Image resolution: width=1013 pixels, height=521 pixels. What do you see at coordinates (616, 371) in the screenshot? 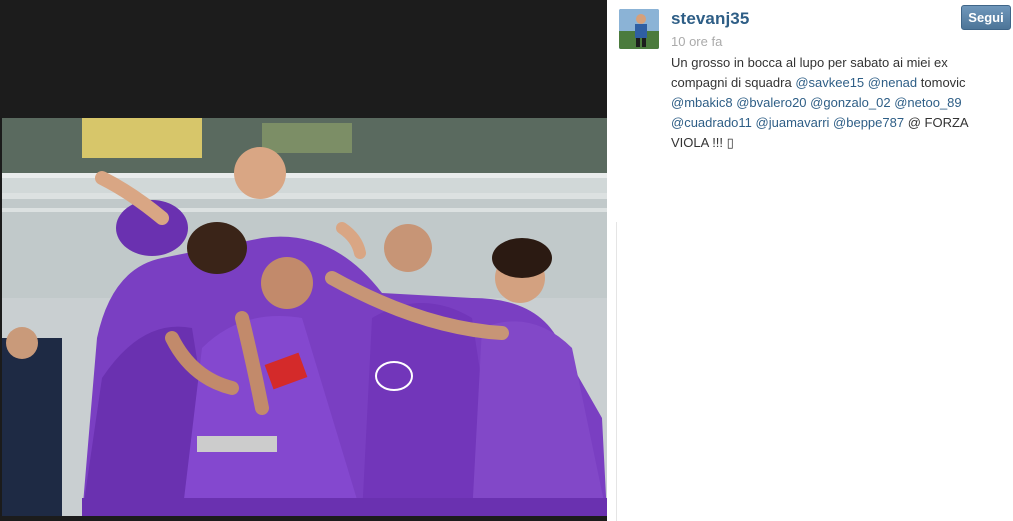
I see `panel-divider` at bounding box center [616, 371].